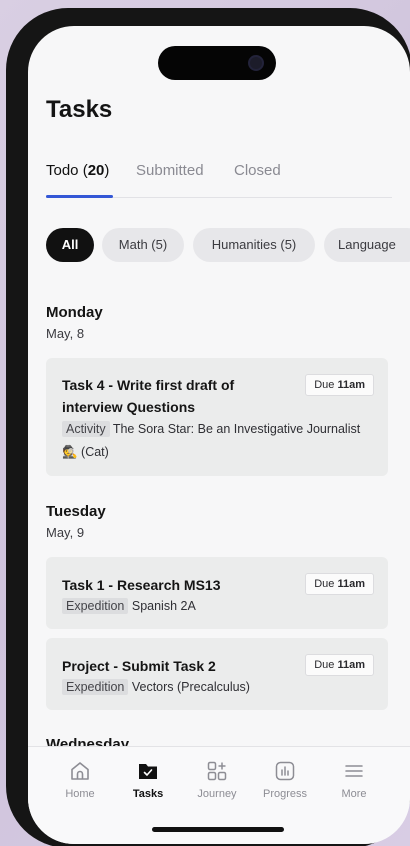  Describe the element at coordinates (257, 170) in the screenshot. I see `tab-closed: Closed` at that location.